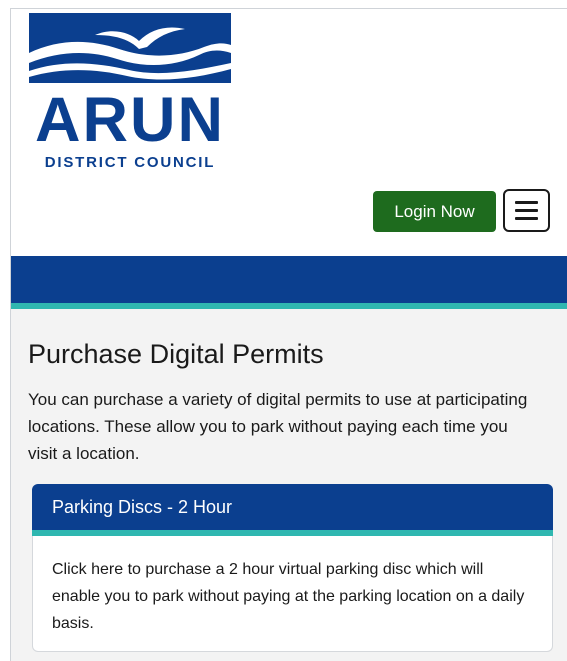 Image resolution: width=567 pixels, height=661 pixels. Describe the element at coordinates (292, 507) in the screenshot. I see `card-heading: Parking Discs - 2 Hour` at that location.